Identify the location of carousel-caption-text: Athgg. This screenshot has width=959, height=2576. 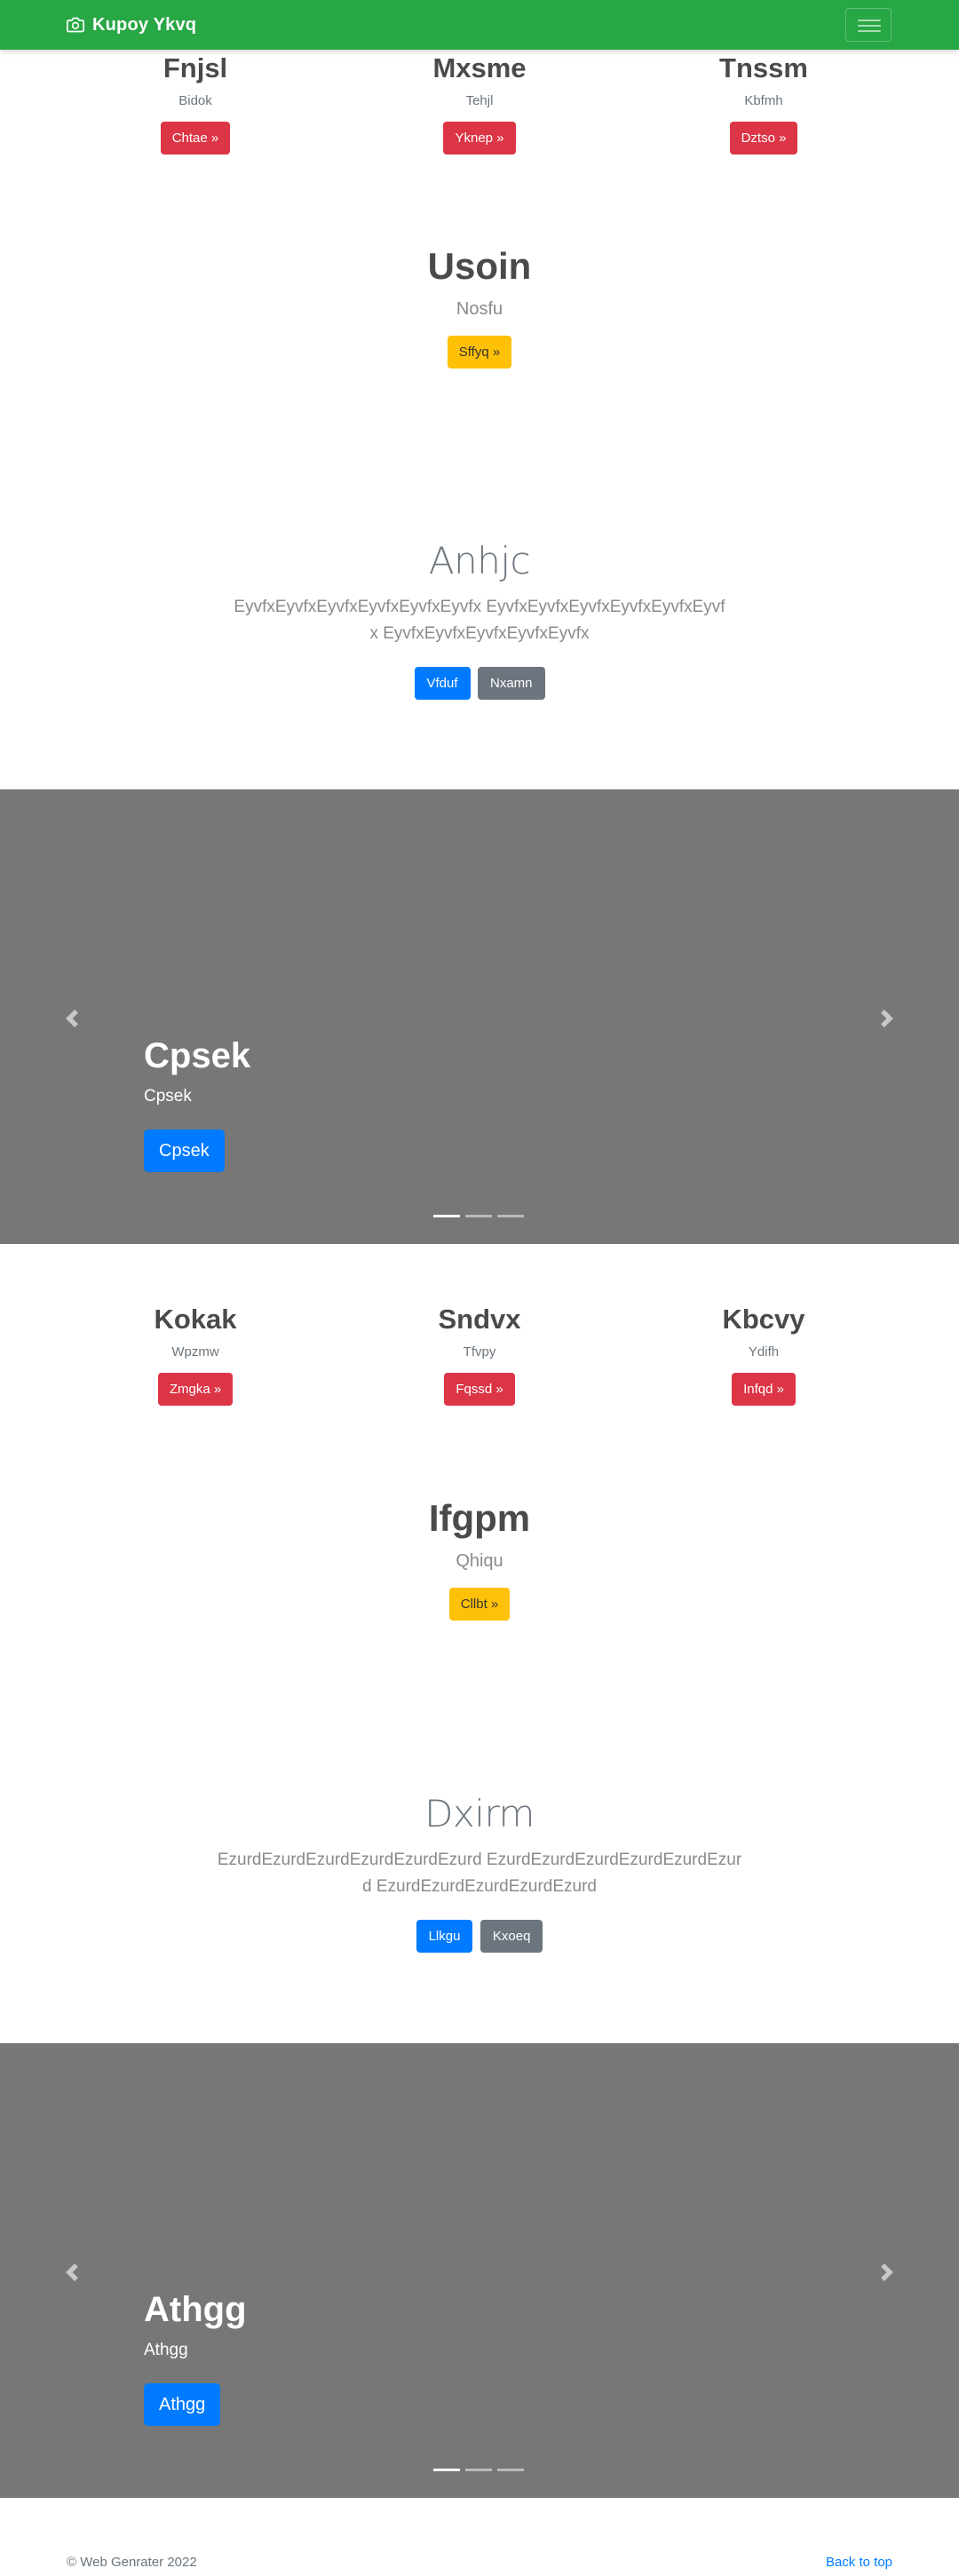
(166, 2350).